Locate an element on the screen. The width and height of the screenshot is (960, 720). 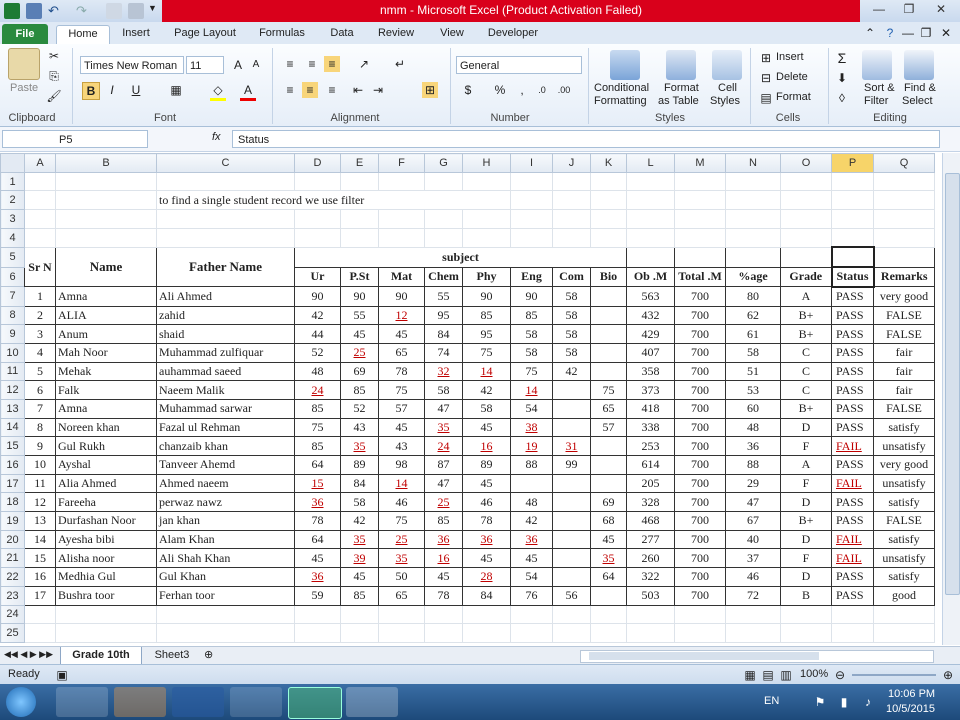
grade-cell: B is located at coordinates (806, 595).